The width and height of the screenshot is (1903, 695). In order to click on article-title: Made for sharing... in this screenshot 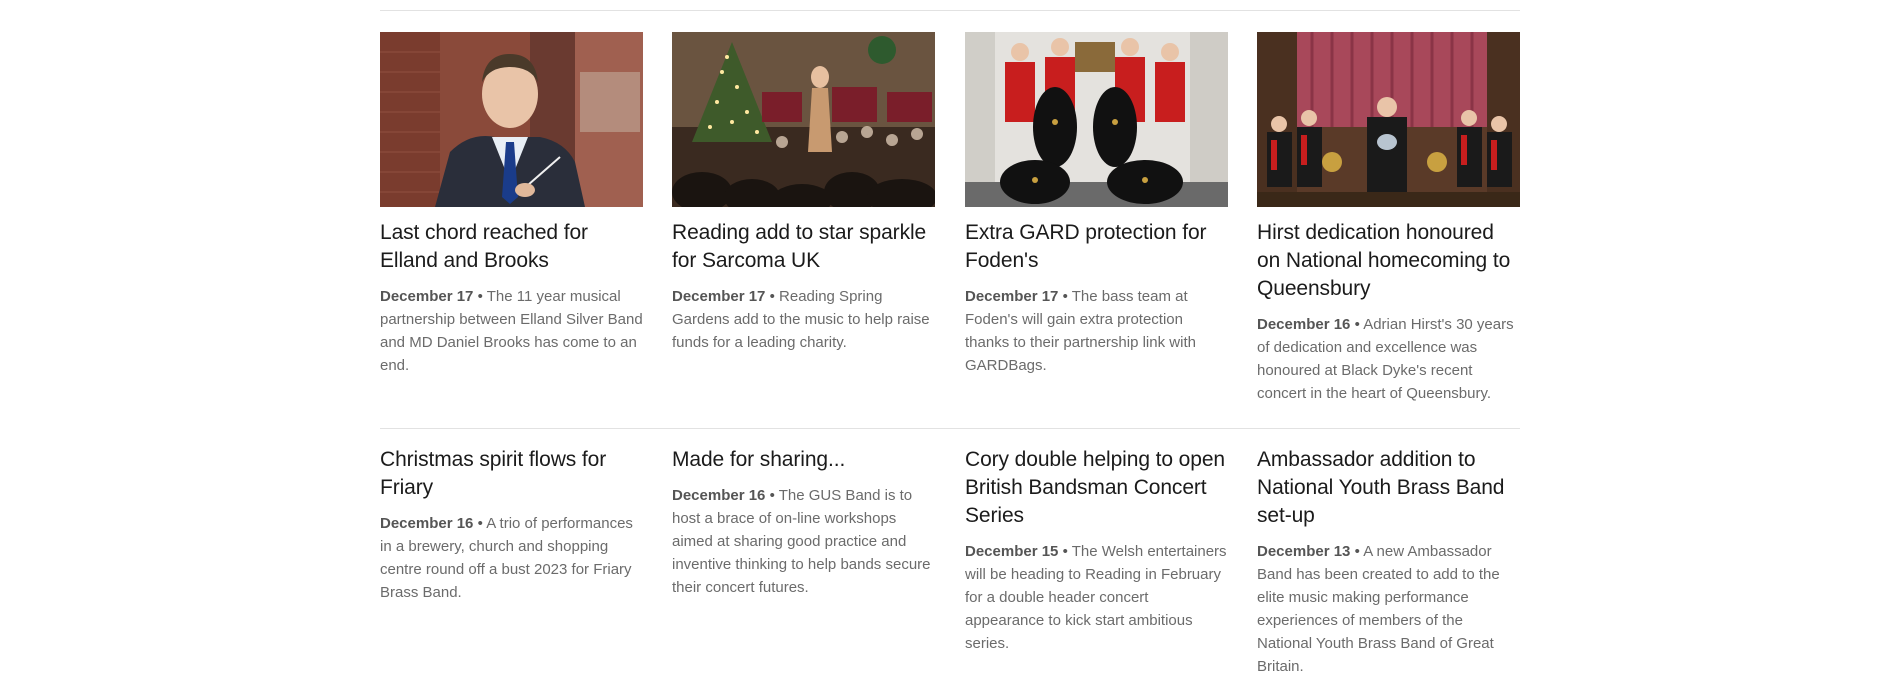, I will do `click(803, 460)`.